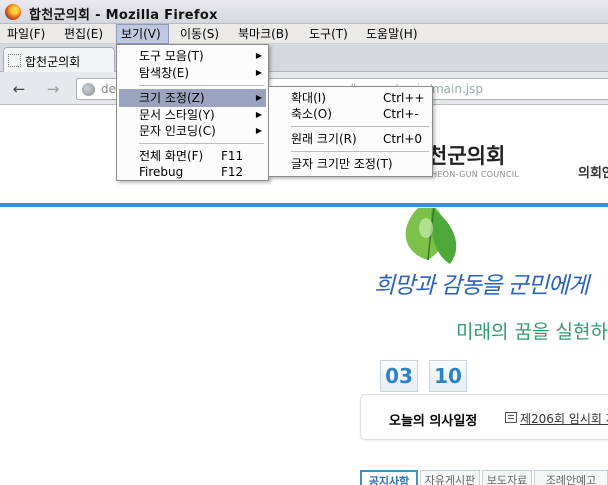  I want to click on site-logo: 천군의회, so click(466, 155).